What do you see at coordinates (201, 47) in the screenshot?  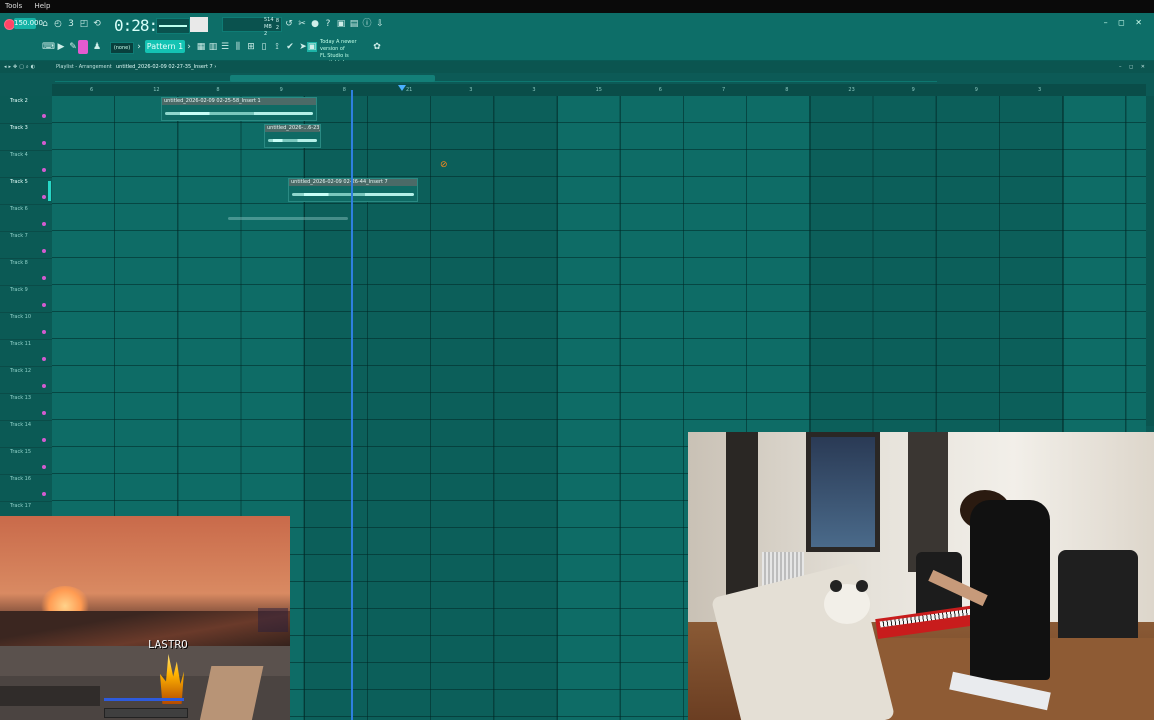 I see `playlist-icon: ▦` at bounding box center [201, 47].